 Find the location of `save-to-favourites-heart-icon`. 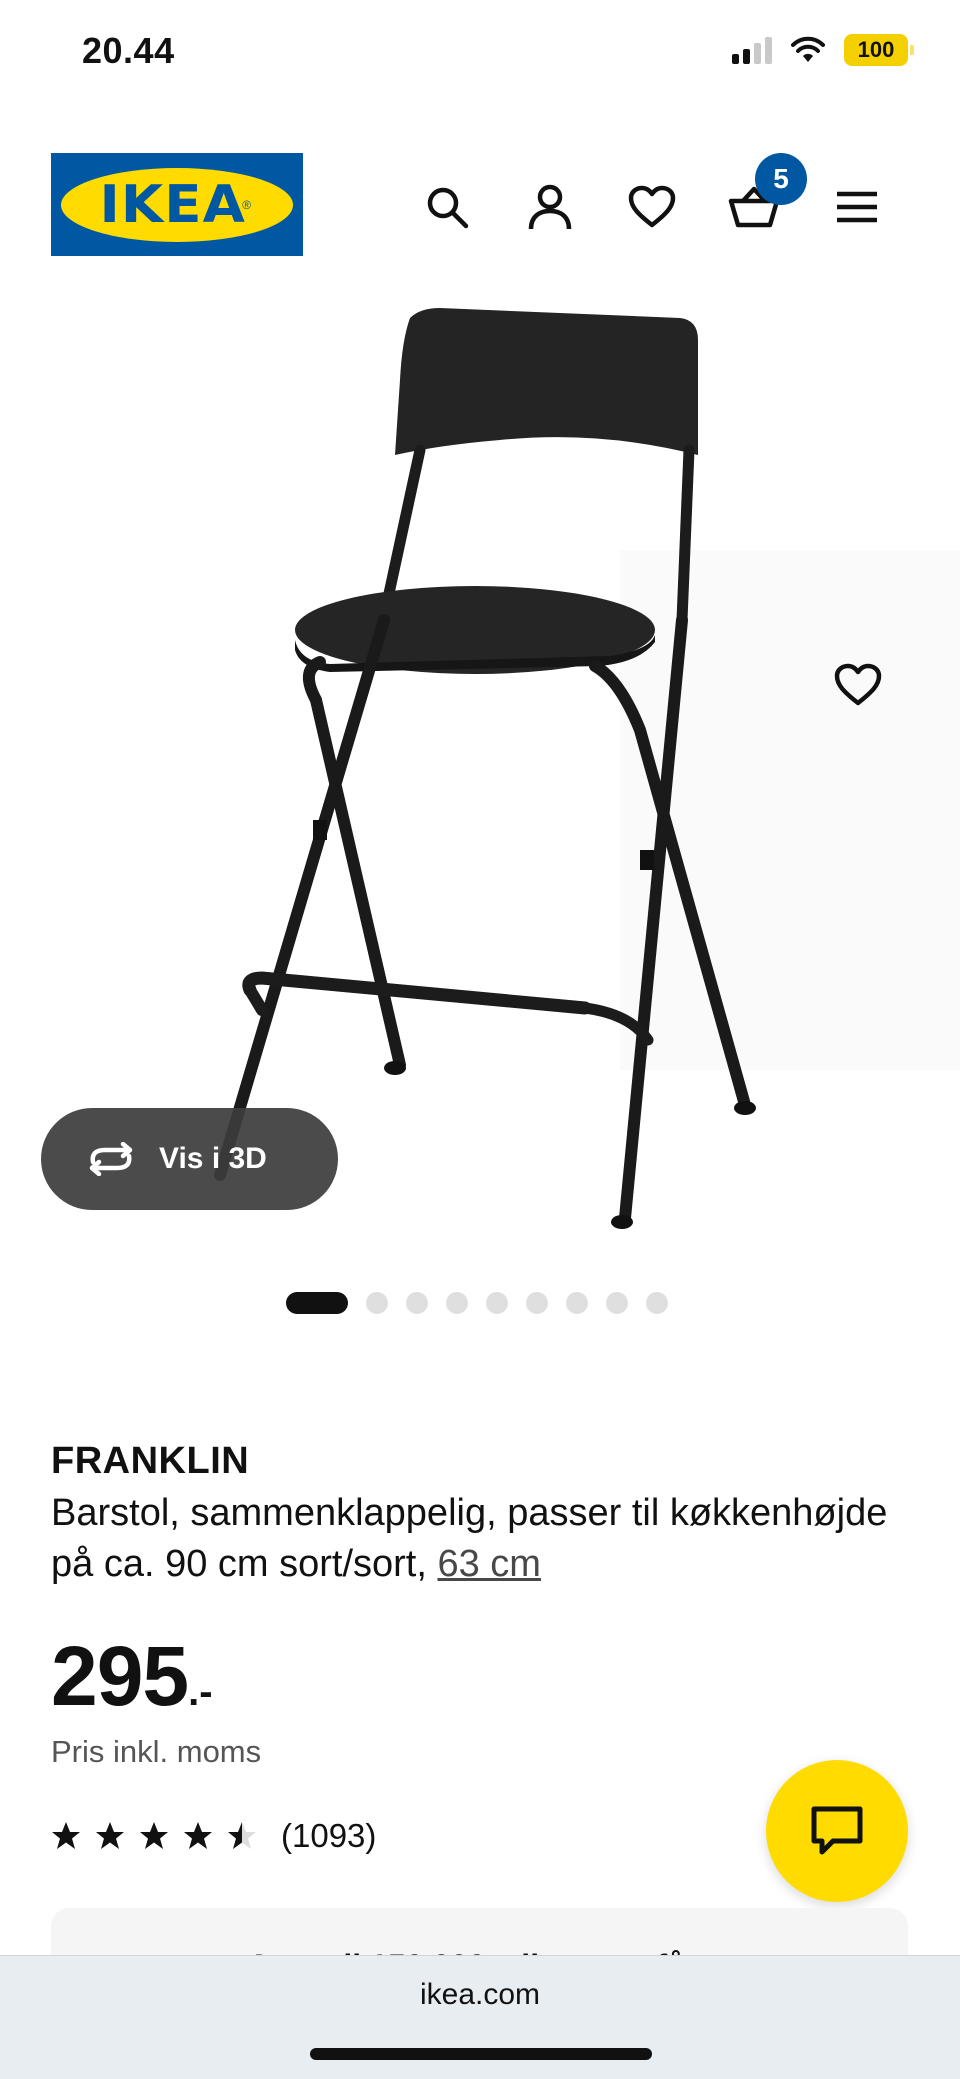

save-to-favourites-heart-icon is located at coordinates (858, 685).